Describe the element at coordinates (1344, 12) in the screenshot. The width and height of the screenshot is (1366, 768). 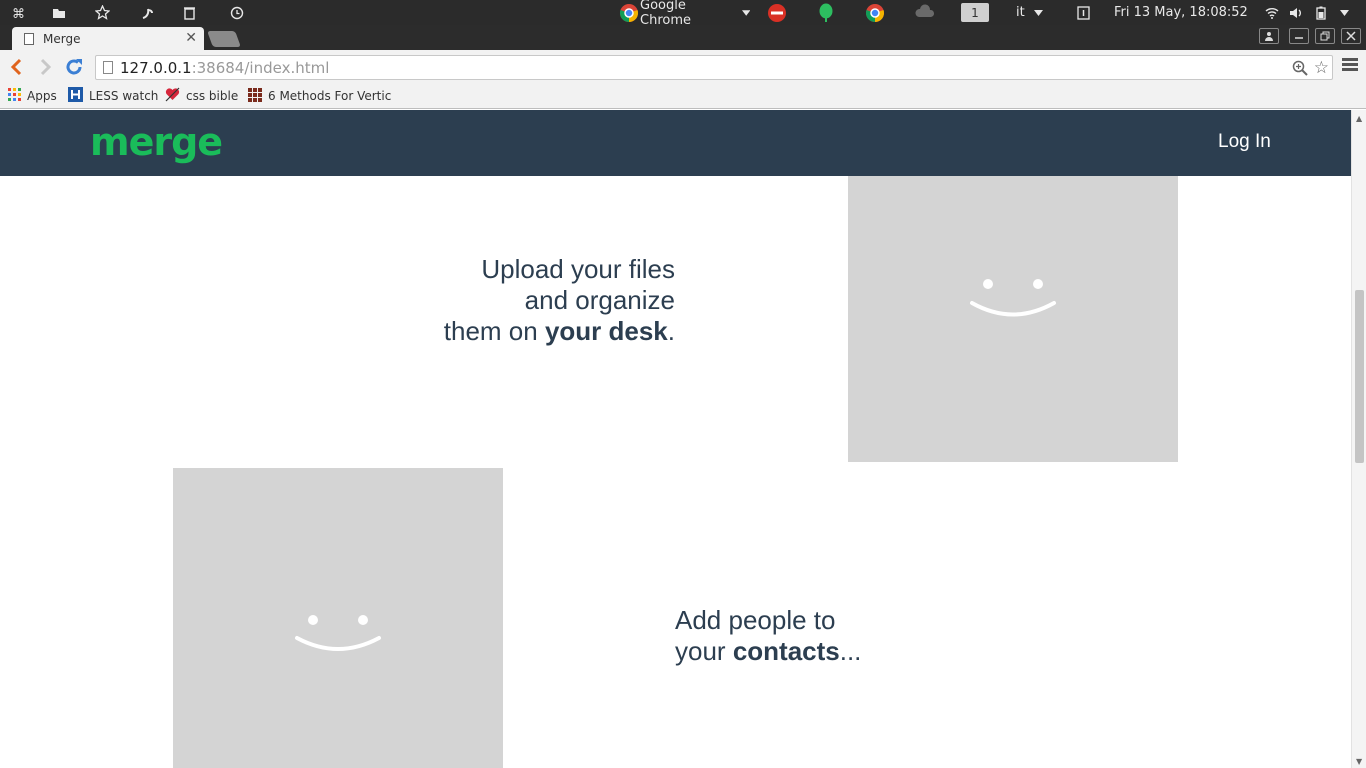
I see `system-menu-chevron-icon` at that location.